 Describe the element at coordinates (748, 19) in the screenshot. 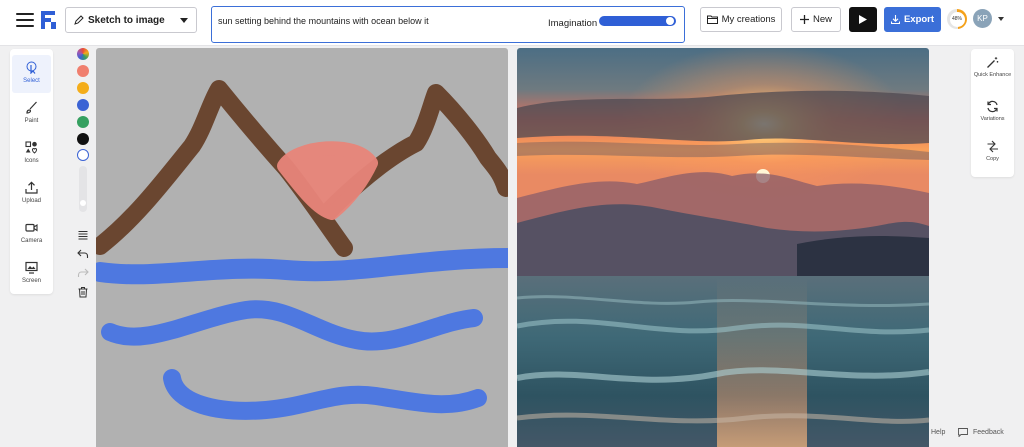

I see `my-creations-label: My creations` at that location.